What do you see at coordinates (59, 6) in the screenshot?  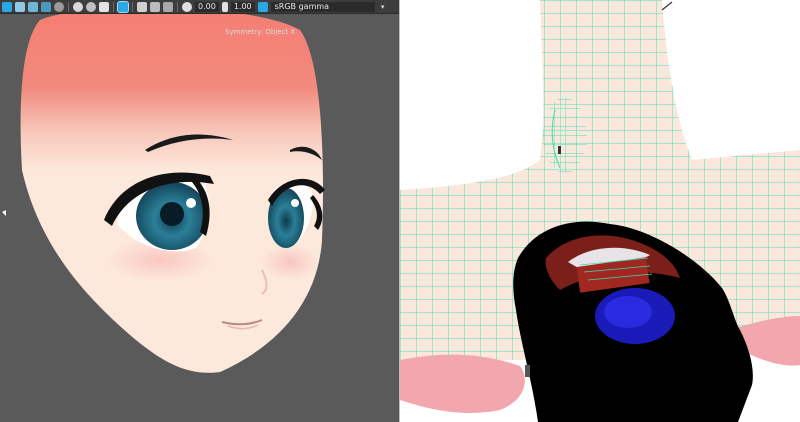 I see `light-bulb-icon` at bounding box center [59, 6].